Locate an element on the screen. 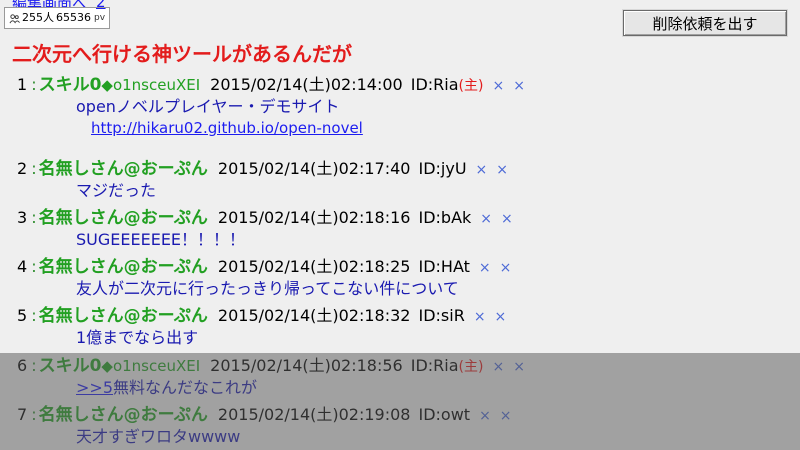 The image size is (800, 450). post-link: http://hikaru02.github.io/open-novel is located at coordinates (227, 128).